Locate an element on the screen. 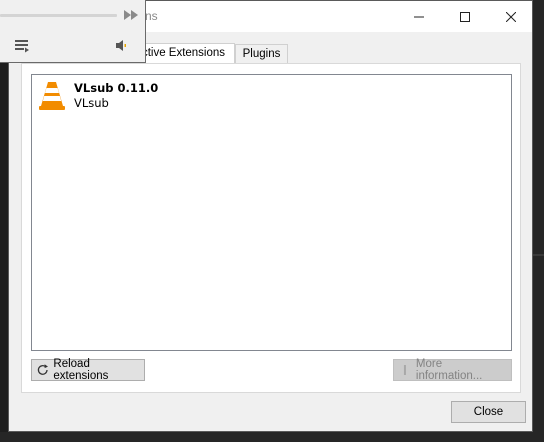 This screenshot has height=442, width=544. volume-icon is located at coordinates (121, 45).